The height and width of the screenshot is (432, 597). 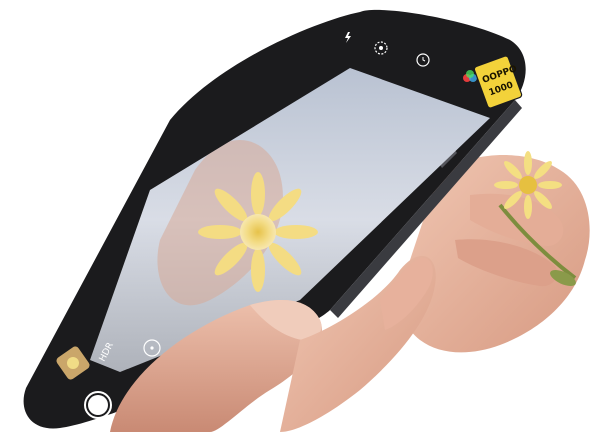 I want to click on screen-flower, so click(x=258, y=232).